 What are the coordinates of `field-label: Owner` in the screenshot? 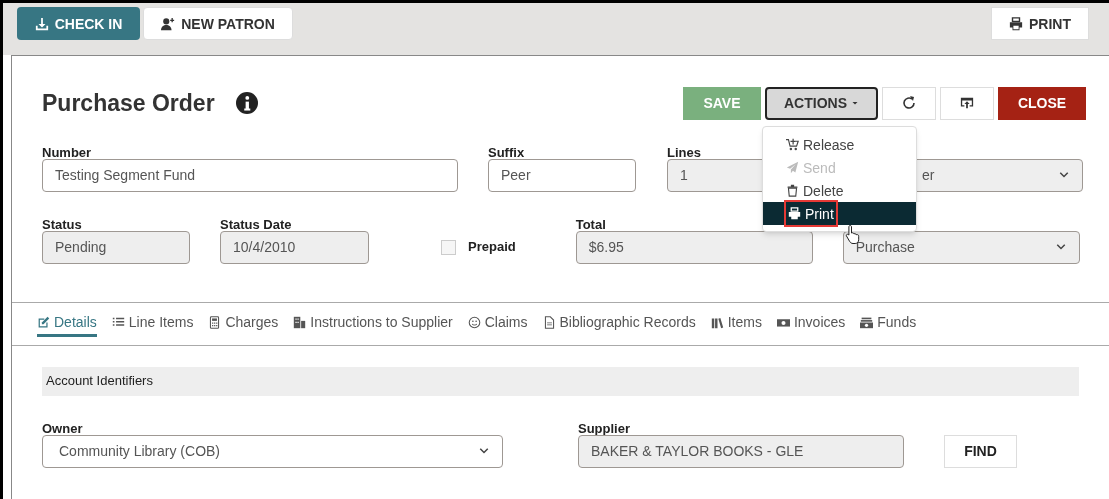 It's located at (63, 427).